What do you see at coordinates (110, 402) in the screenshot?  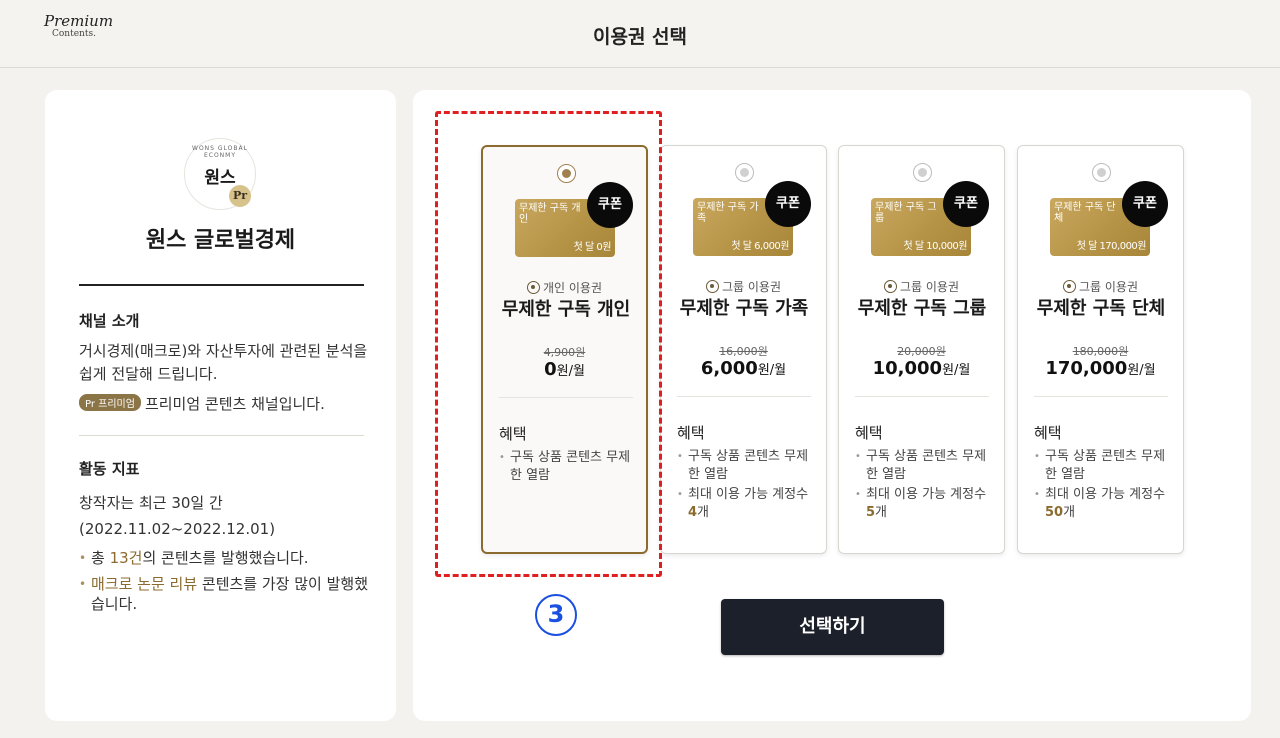 I see `premium-badge: Pr 프리미엄` at bounding box center [110, 402].